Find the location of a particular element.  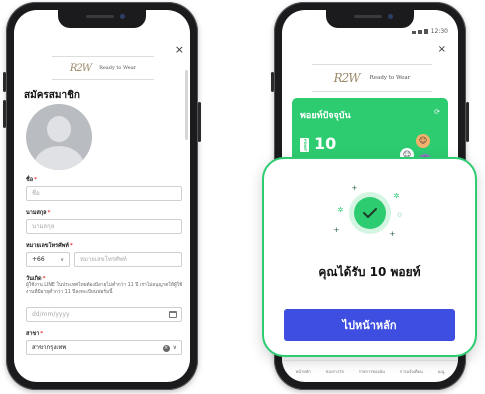

branch-label: สาขา* is located at coordinates (35, 334).